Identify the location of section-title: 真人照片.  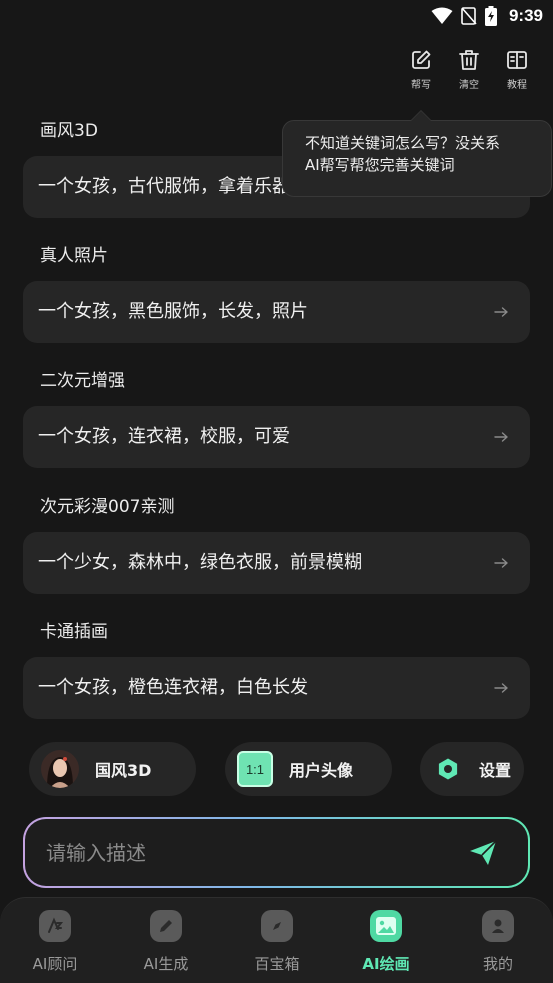
(74, 256).